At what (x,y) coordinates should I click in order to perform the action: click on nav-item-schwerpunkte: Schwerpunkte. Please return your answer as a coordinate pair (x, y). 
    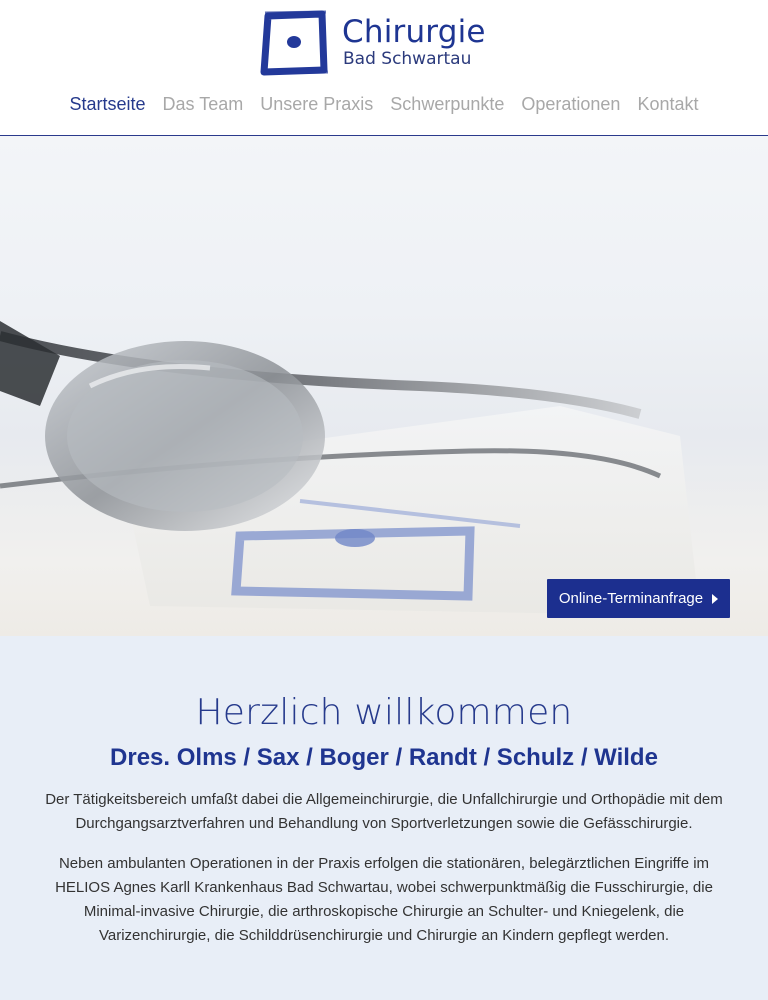
    Looking at the image, I should click on (447, 104).